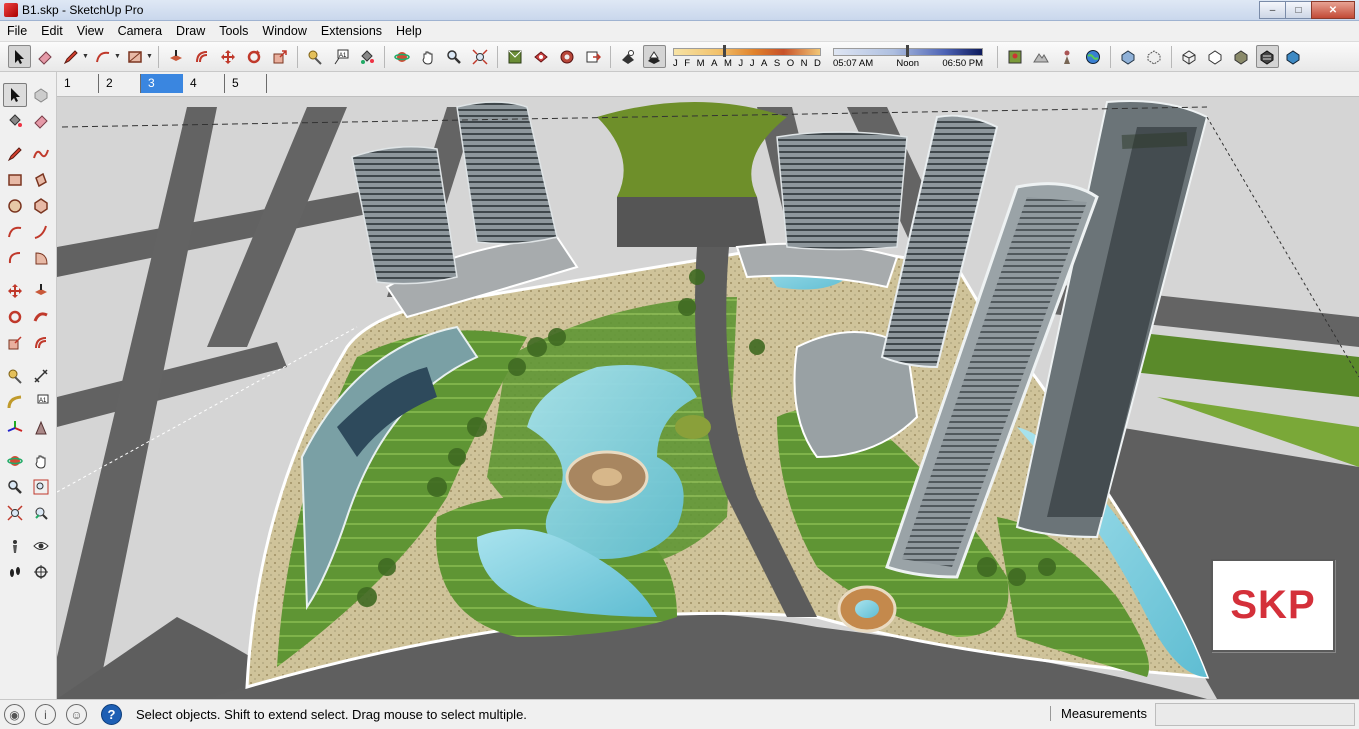  Describe the element at coordinates (1298, 10) in the screenshot. I see `maximize-button: □` at that location.